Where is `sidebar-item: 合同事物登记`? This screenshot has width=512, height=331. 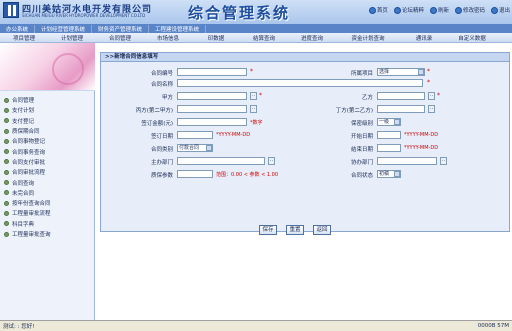
sidebar-item: 合同事物登记 is located at coordinates (49, 141).